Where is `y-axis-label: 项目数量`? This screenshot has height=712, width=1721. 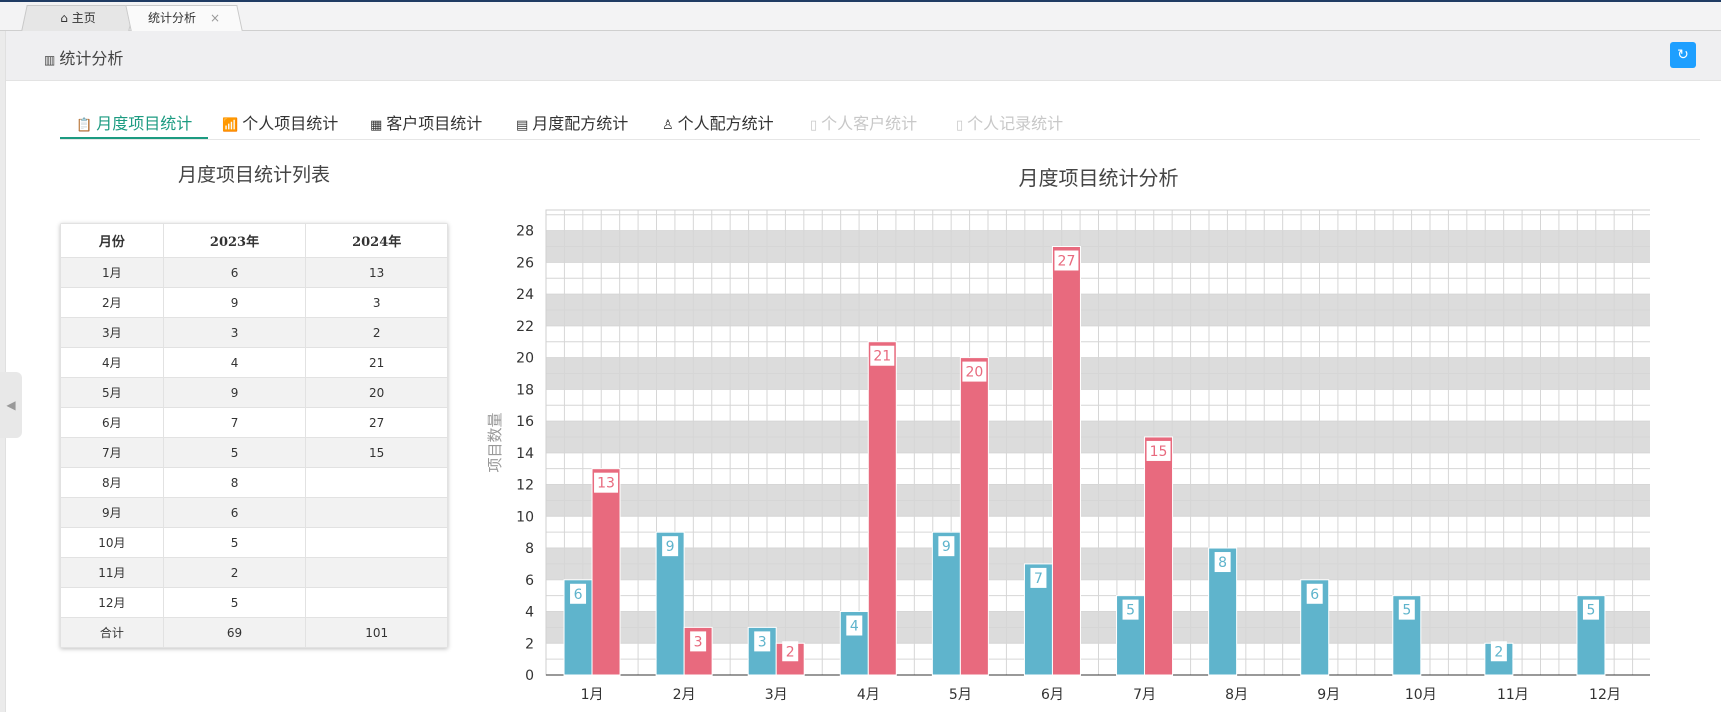 y-axis-label: 项目数量 is located at coordinates (495, 442).